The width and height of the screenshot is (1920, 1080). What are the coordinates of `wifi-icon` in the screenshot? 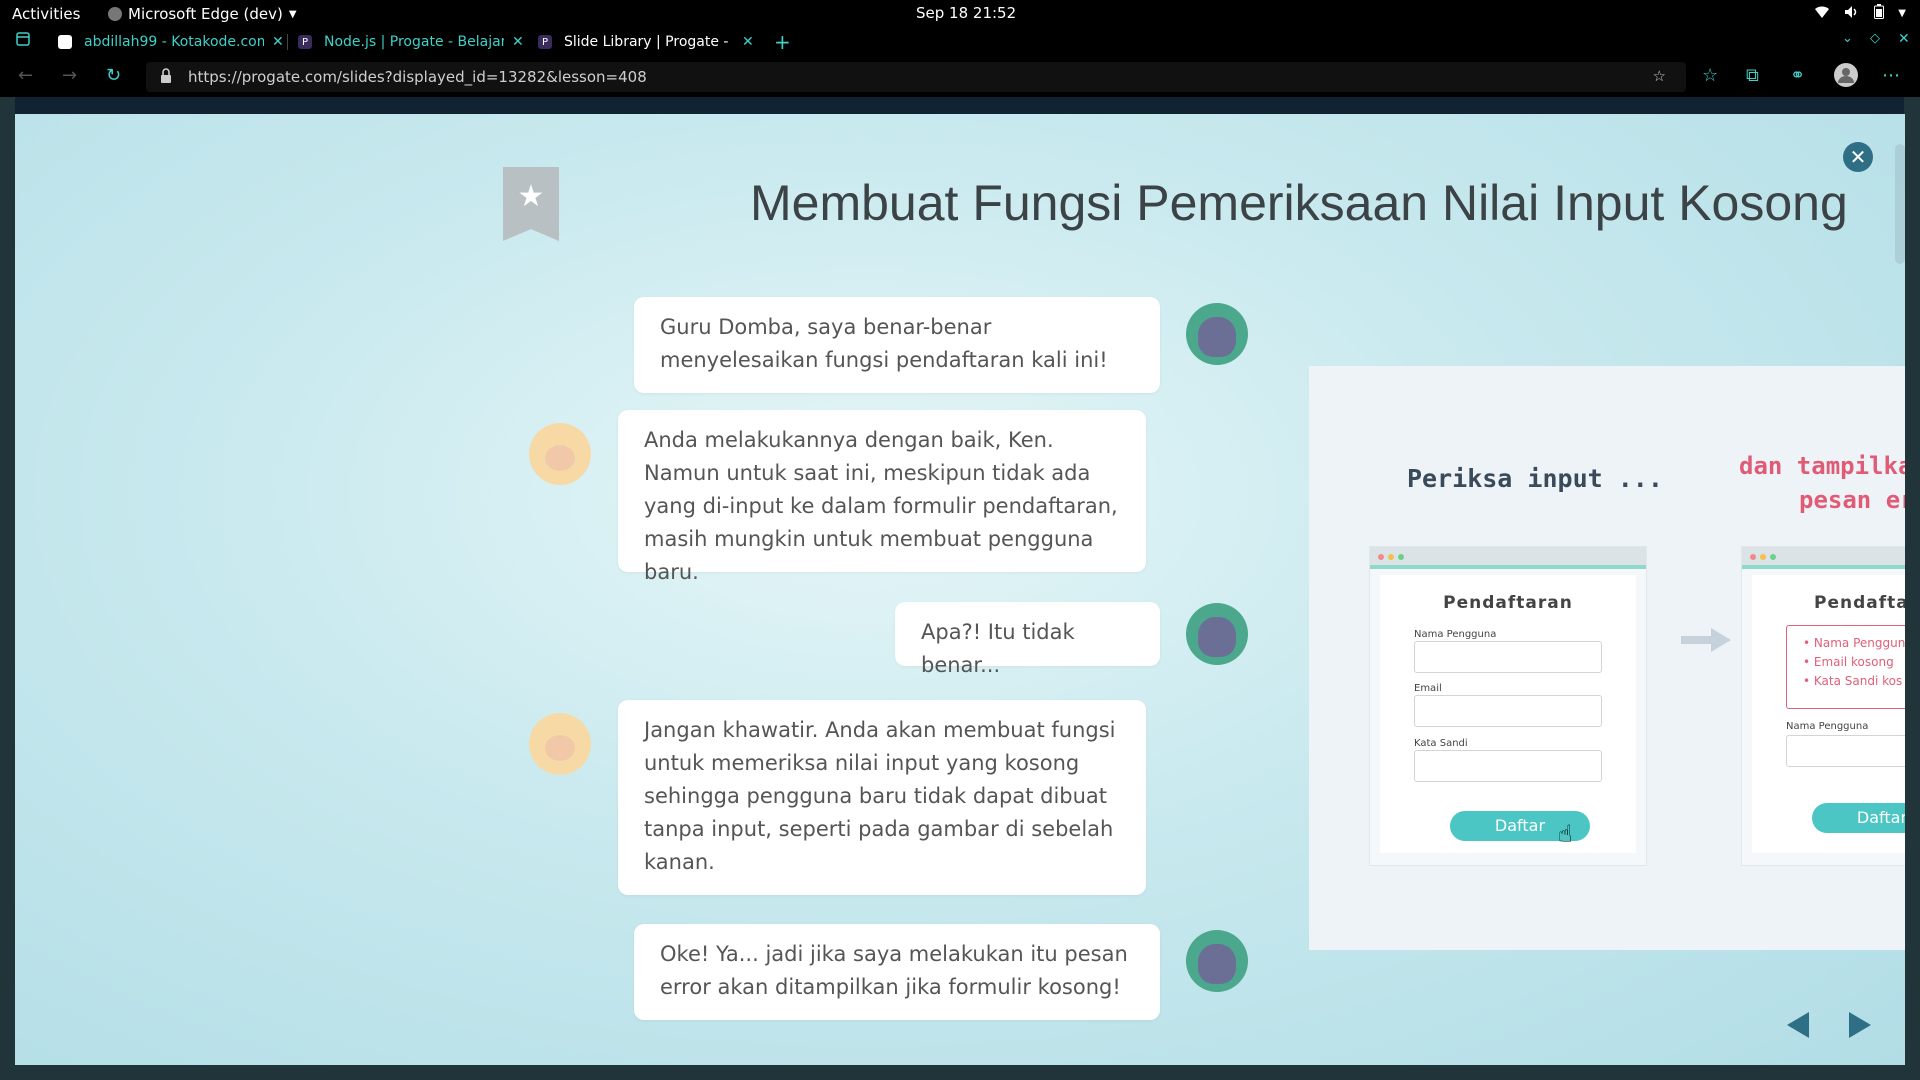 It's located at (1822, 14).